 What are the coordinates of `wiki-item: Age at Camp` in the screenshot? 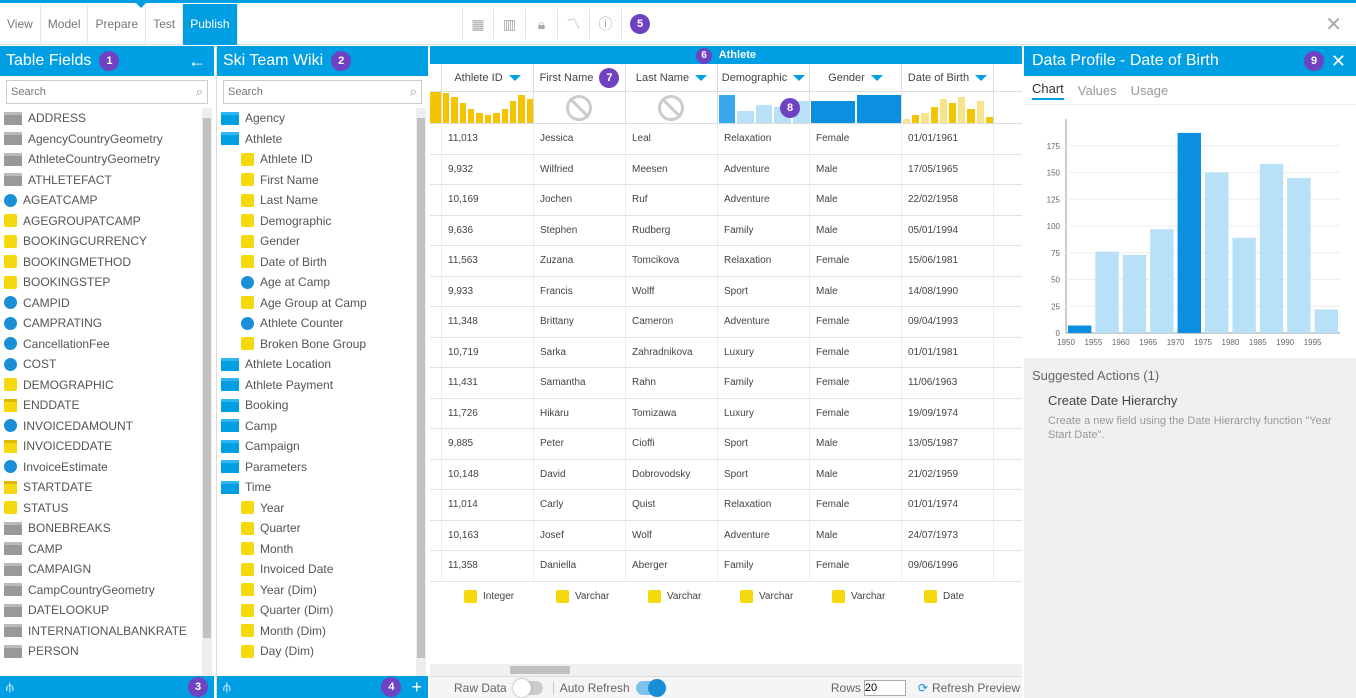 It's located at (315, 282).